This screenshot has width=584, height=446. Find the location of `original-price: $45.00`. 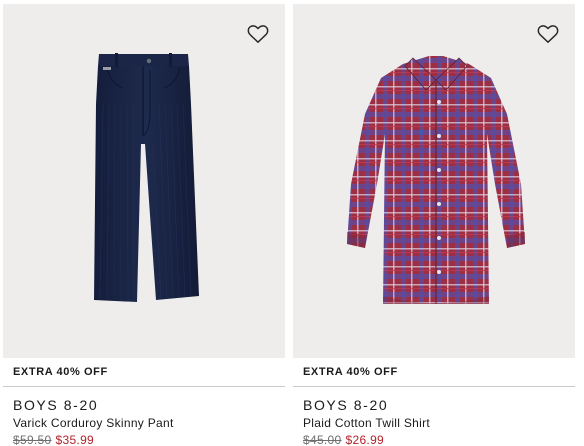

original-price: $45.00 is located at coordinates (322, 439).